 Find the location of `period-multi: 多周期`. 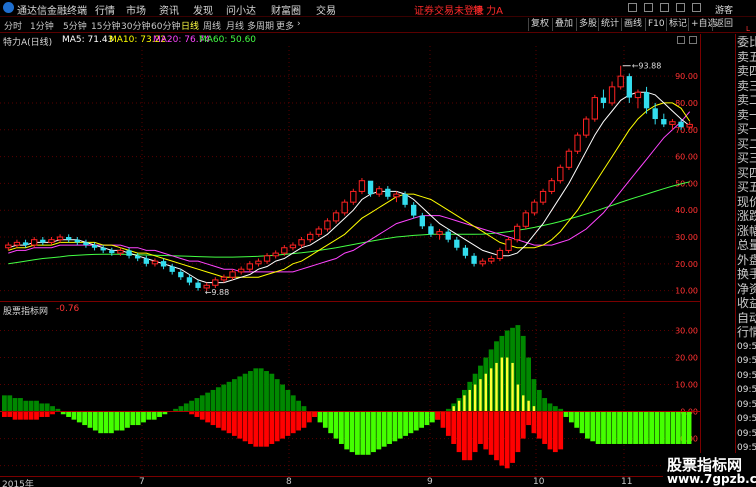

period-multi: 多周期 is located at coordinates (260, 25).